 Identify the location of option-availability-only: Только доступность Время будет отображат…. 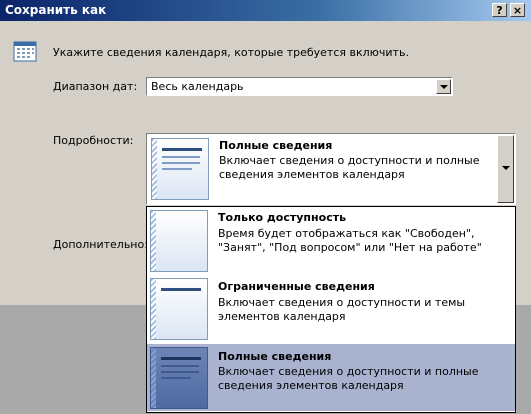
(331, 240).